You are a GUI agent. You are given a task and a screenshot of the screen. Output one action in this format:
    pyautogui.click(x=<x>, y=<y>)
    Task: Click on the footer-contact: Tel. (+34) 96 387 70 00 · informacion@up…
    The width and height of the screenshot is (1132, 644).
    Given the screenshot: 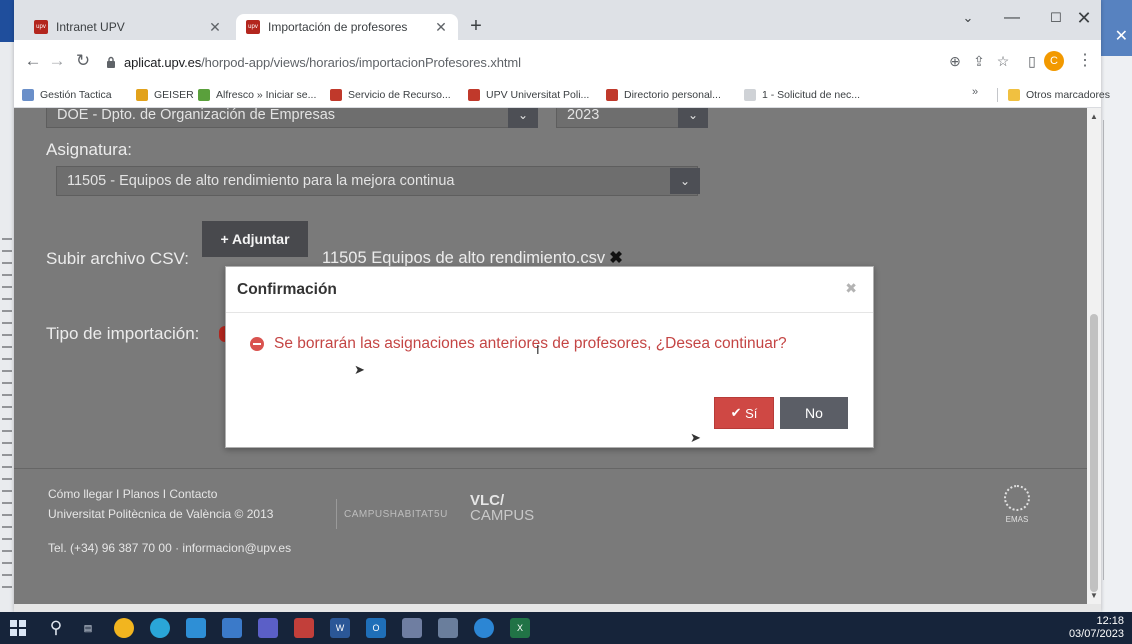 What is the action you would take?
    pyautogui.click(x=170, y=548)
    